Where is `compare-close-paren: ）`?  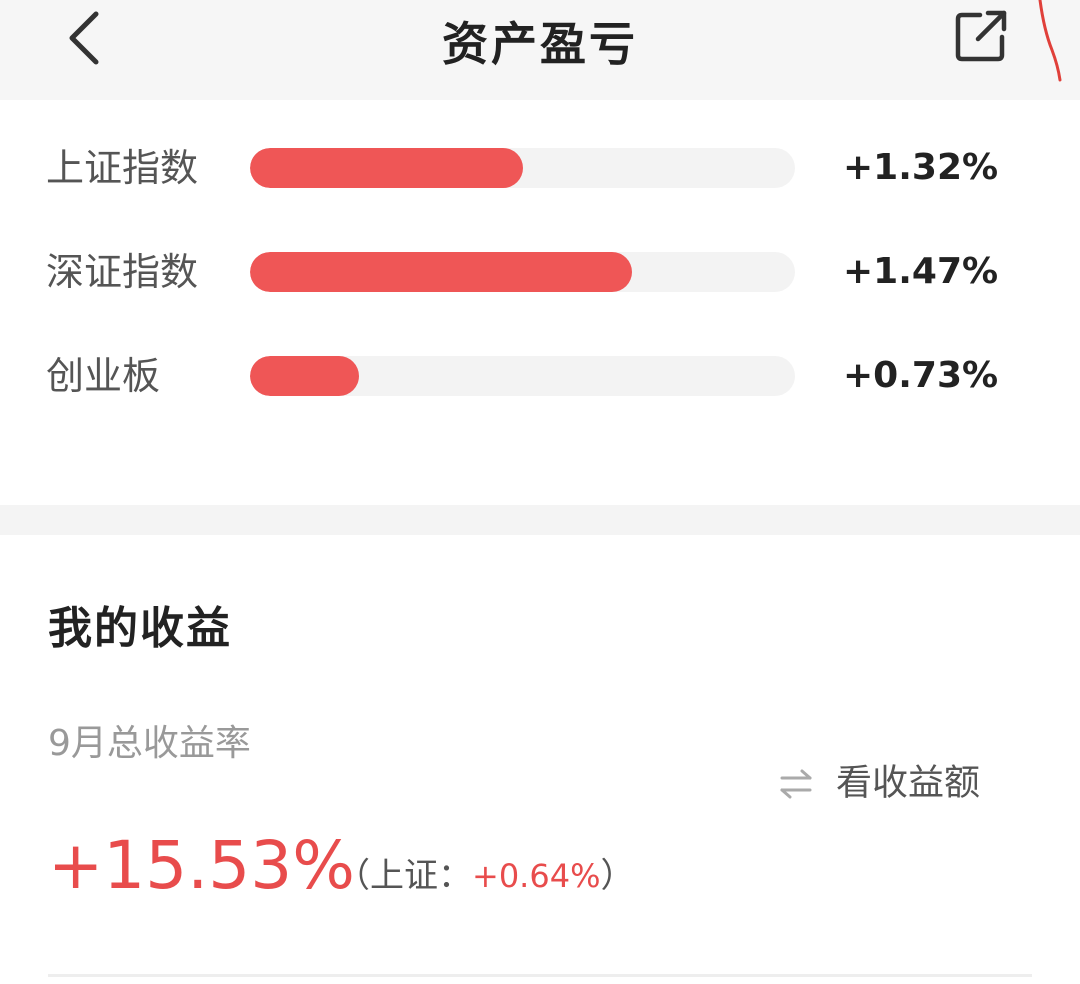
compare-close-paren: ） is located at coordinates (617, 876).